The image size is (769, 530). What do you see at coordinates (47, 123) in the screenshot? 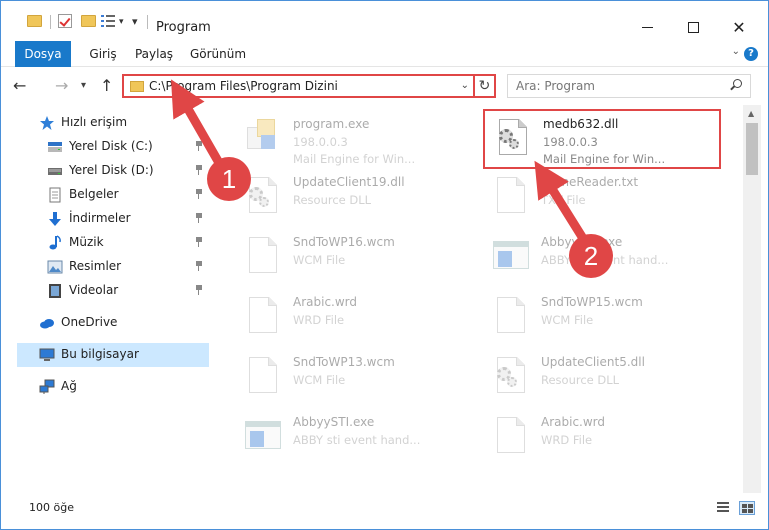
I see `star-icon` at bounding box center [47, 123].